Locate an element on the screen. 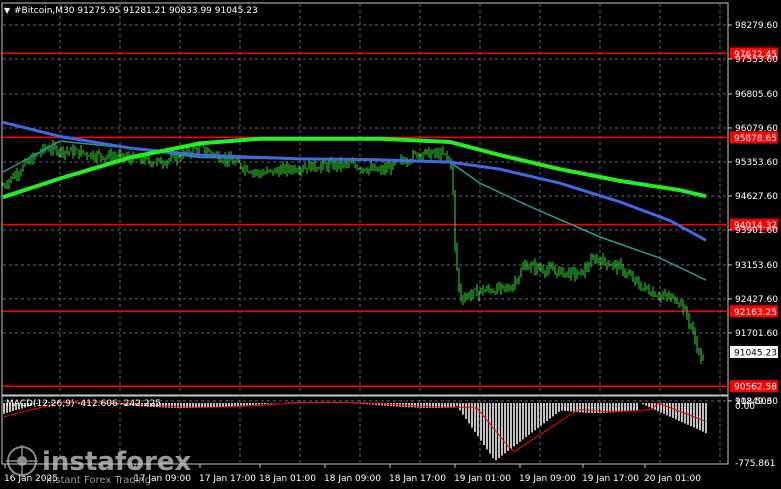 This screenshot has width=781, height=489. time-label: 19 Jan 17:00 is located at coordinates (610, 479).